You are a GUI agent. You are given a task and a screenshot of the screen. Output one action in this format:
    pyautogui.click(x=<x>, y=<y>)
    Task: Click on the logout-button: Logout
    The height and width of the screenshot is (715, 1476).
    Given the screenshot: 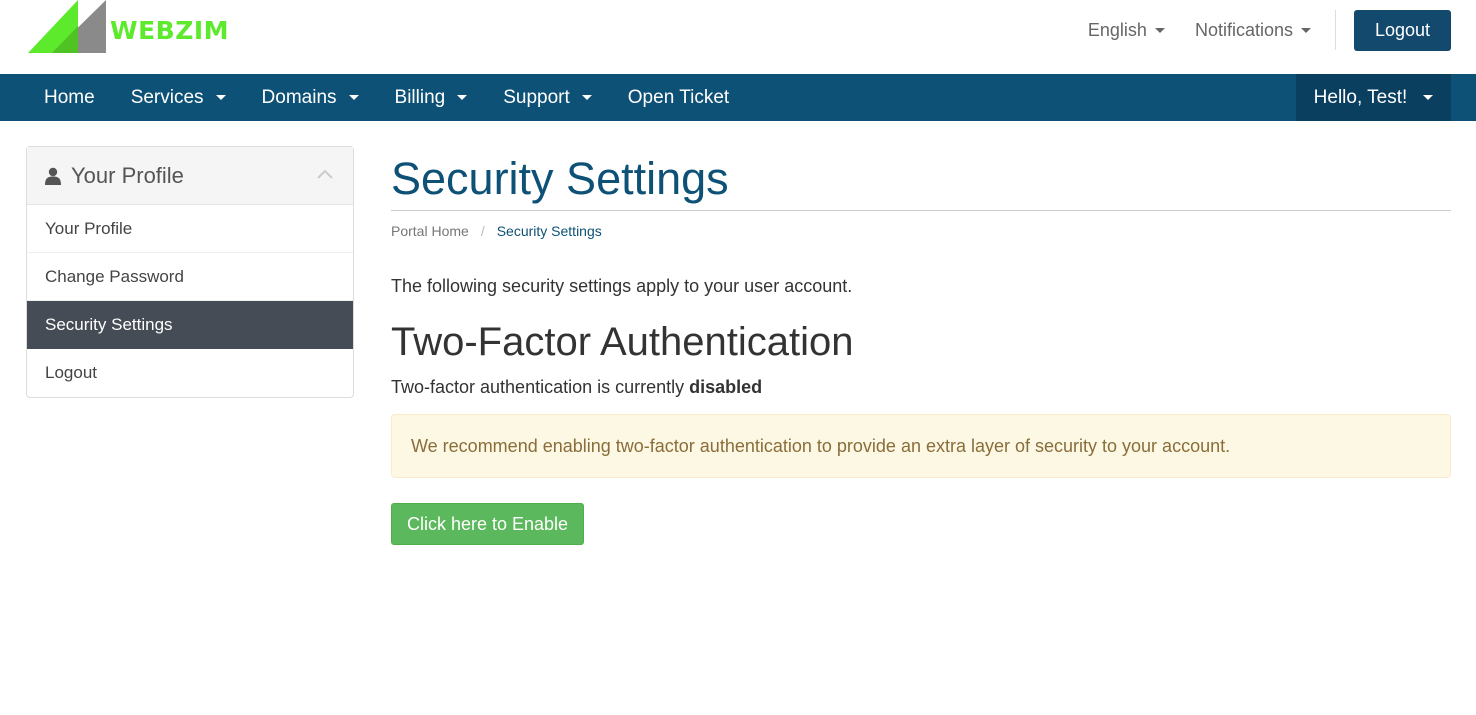 What is the action you would take?
    pyautogui.click(x=1402, y=30)
    